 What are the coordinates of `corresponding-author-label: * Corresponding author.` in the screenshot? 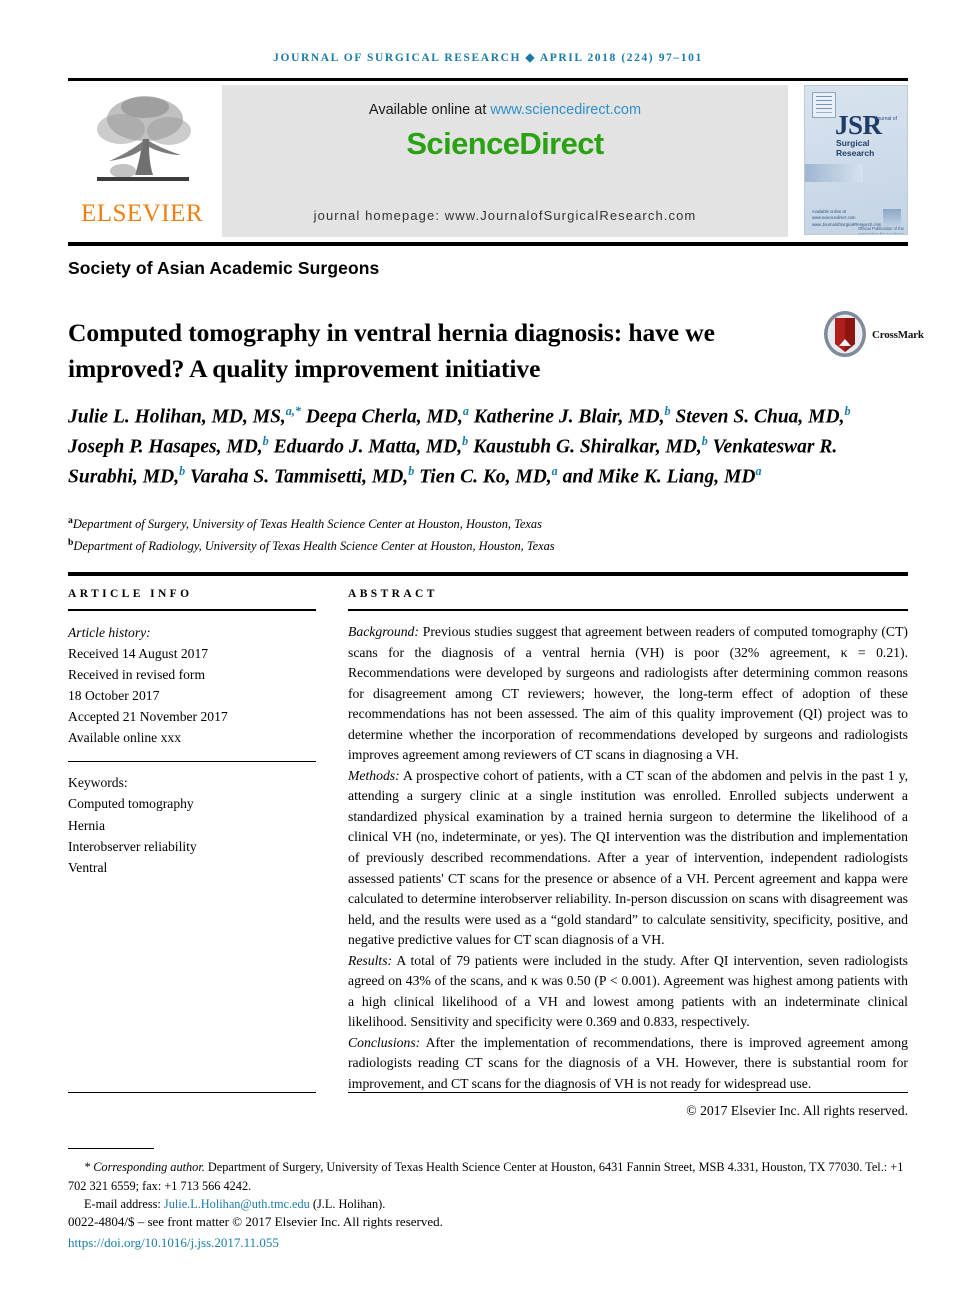 It's located at (144, 1167).